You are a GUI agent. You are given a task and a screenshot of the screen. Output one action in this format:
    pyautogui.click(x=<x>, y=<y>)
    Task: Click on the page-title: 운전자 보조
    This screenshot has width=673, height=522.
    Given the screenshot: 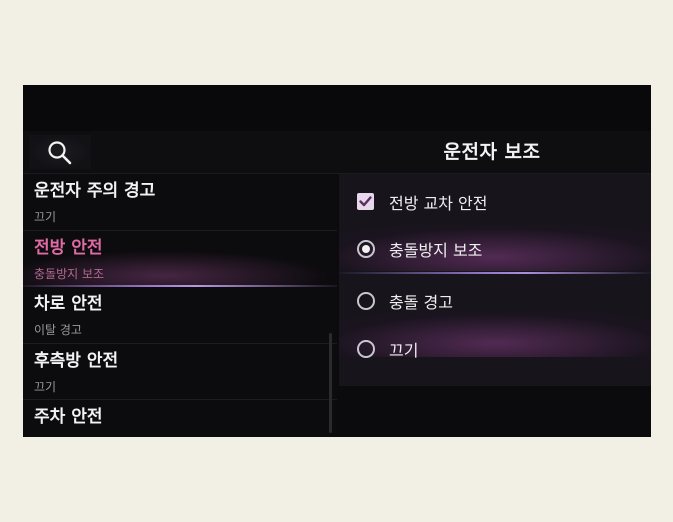 What is the action you would take?
    pyautogui.click(x=492, y=152)
    